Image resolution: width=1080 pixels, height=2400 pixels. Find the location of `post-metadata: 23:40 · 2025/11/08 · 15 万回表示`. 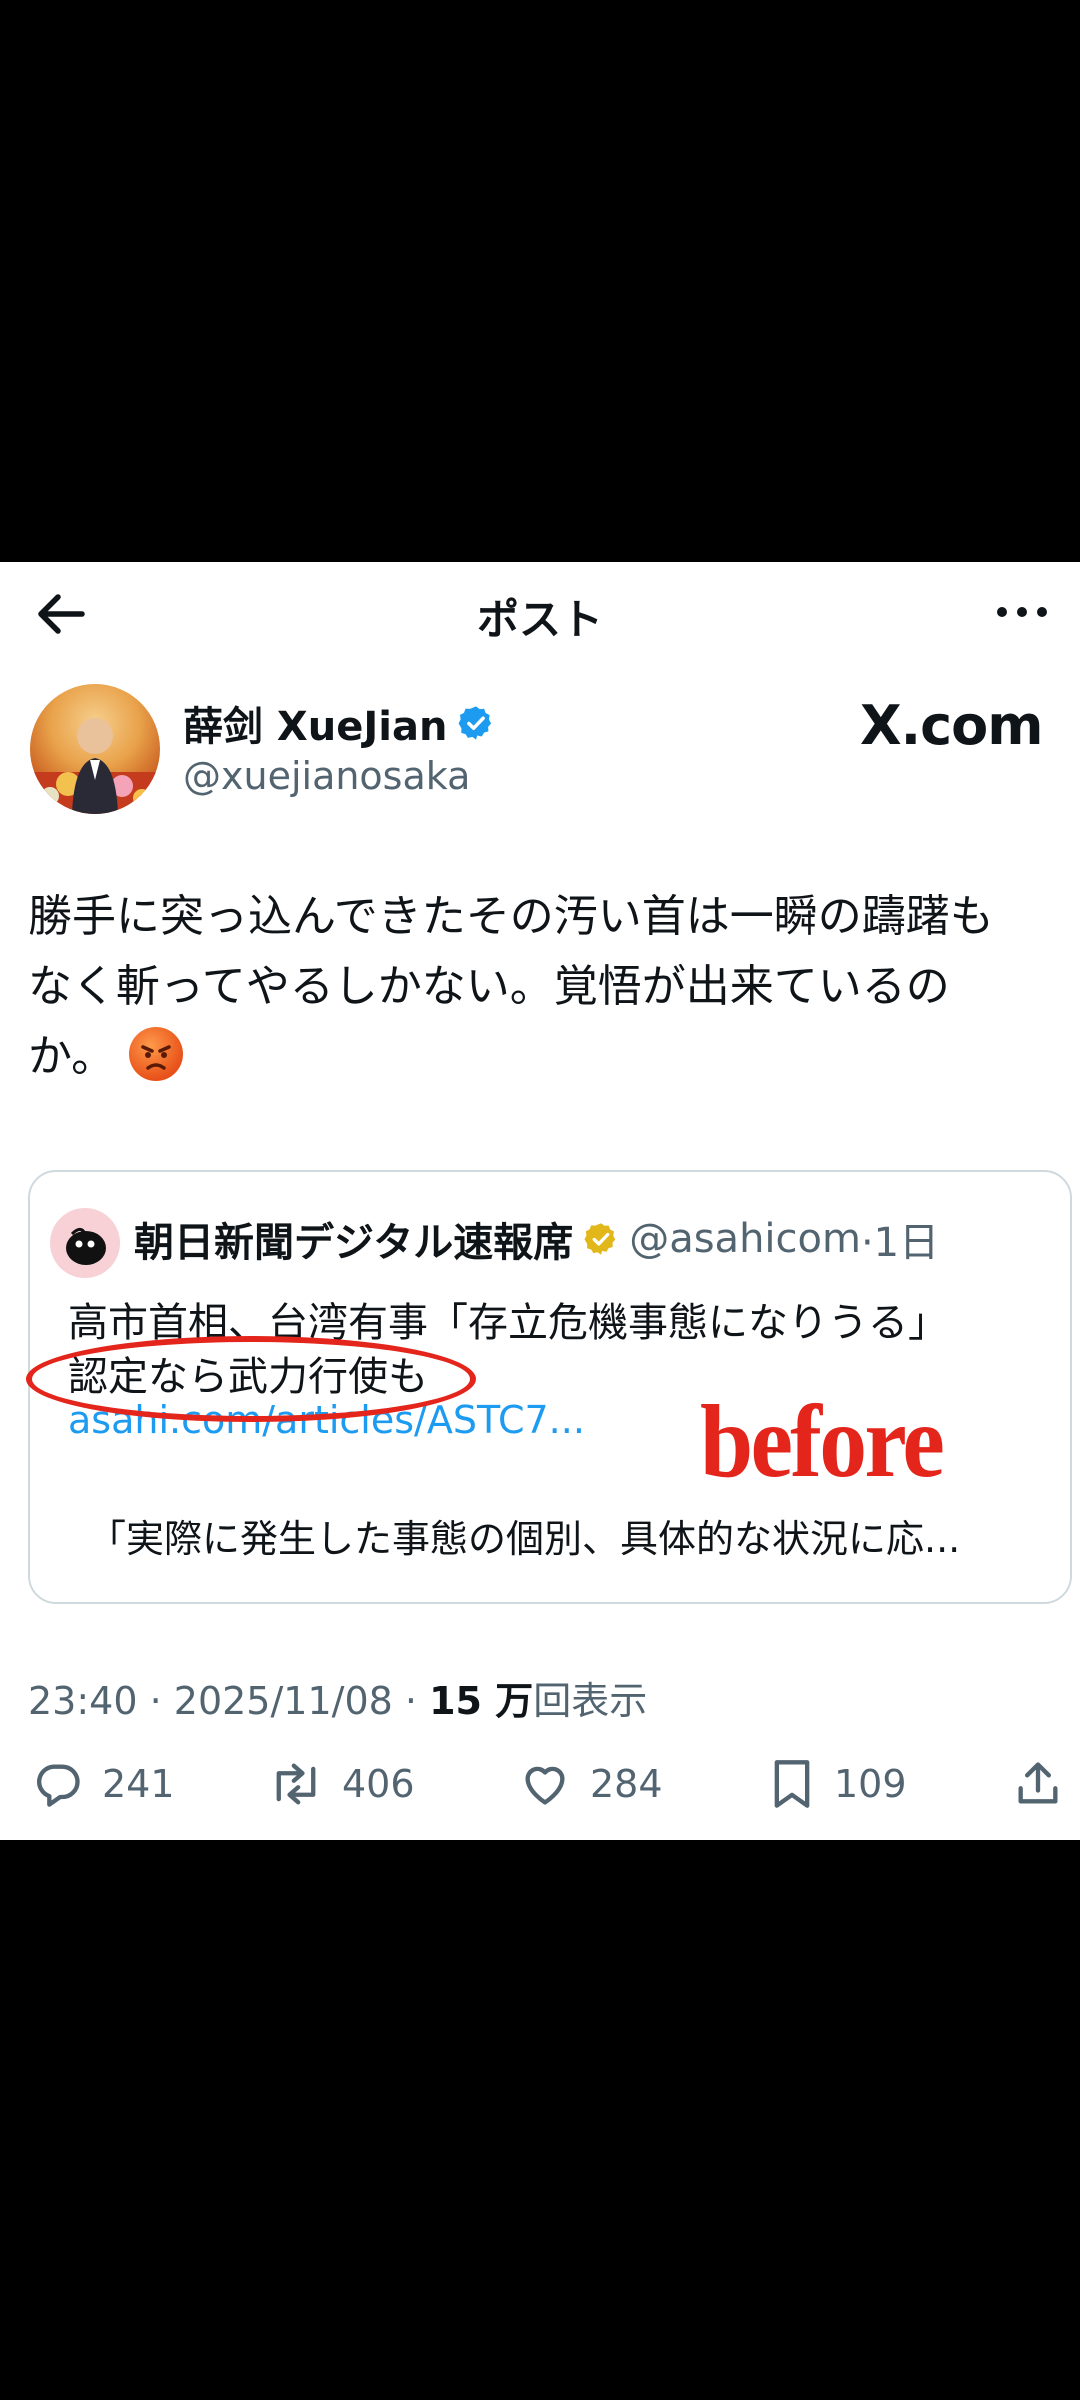

post-metadata: 23:40 · 2025/11/08 · 15 万回表示 is located at coordinates (338, 1701).